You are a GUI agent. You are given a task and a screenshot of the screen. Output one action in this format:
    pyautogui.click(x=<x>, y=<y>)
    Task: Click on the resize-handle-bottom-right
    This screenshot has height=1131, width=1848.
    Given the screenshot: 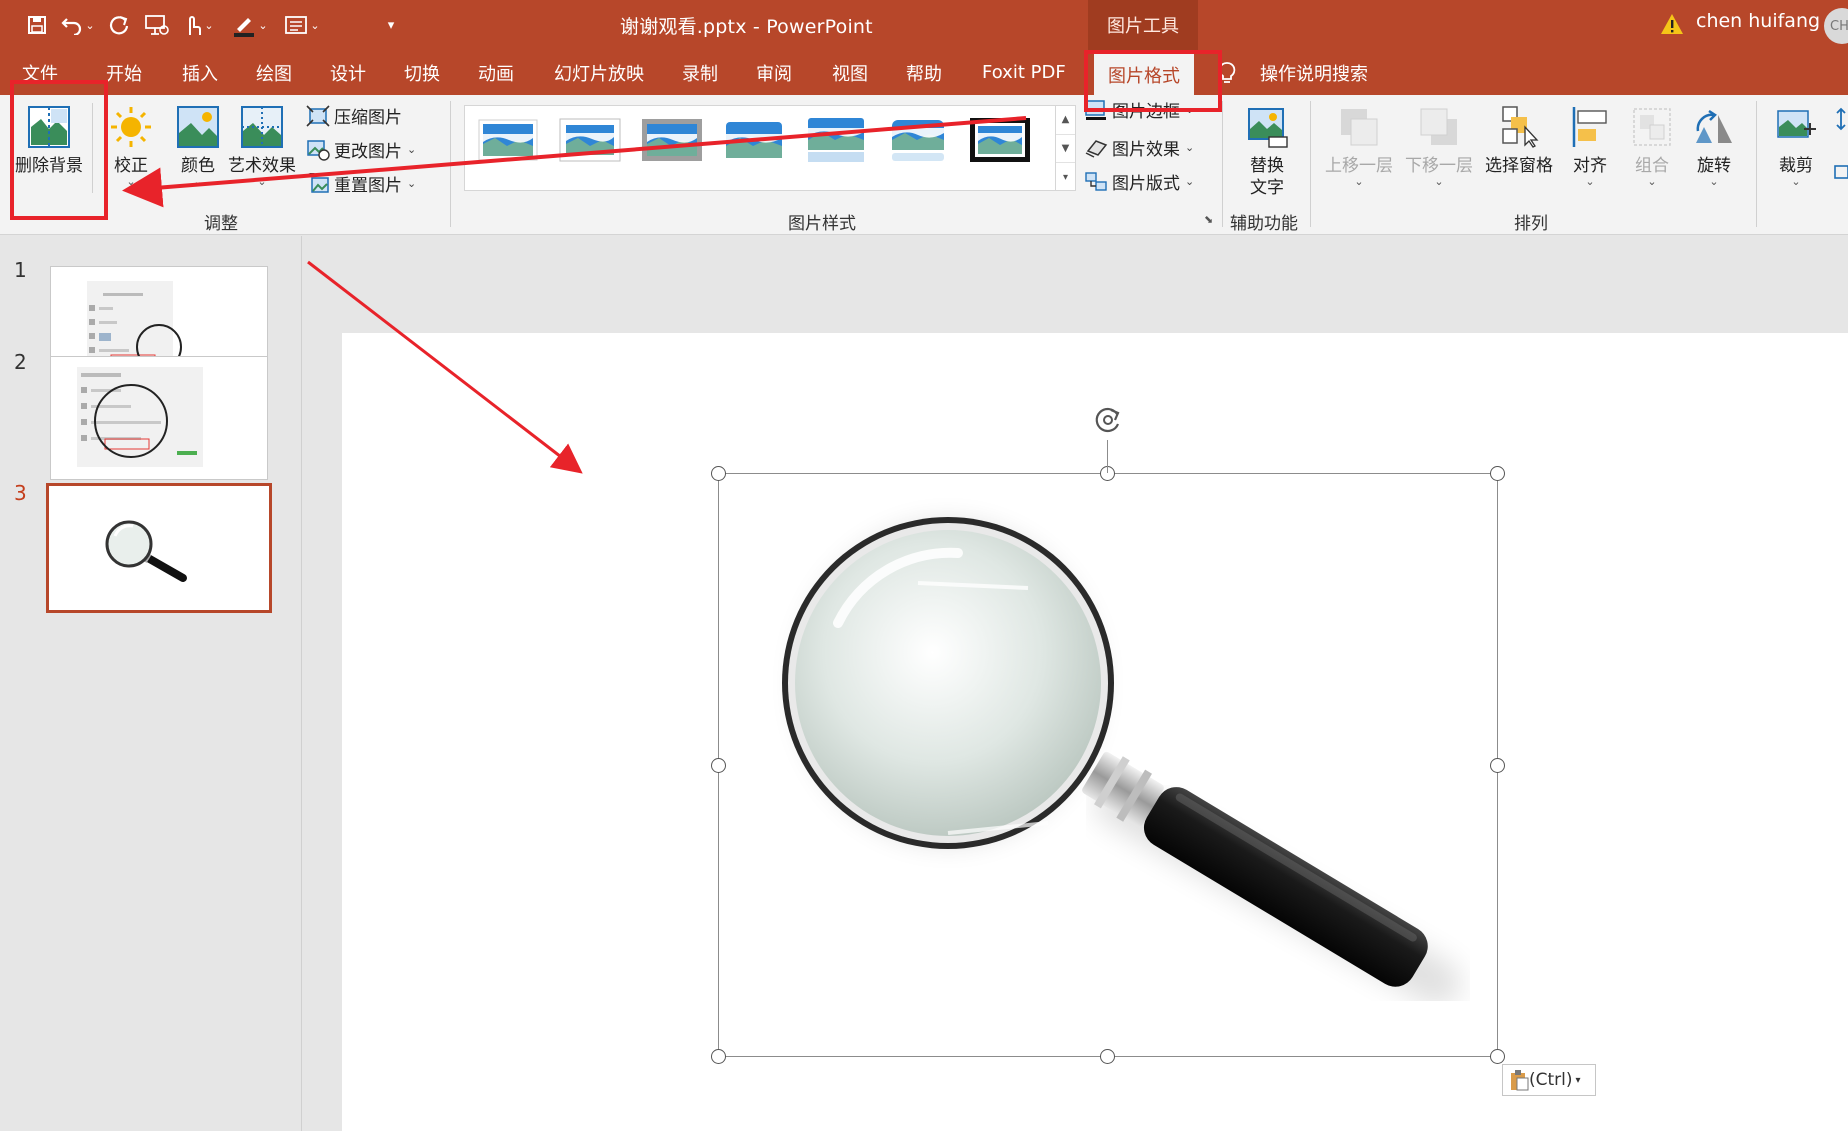 What is the action you would take?
    pyautogui.click(x=1497, y=1056)
    